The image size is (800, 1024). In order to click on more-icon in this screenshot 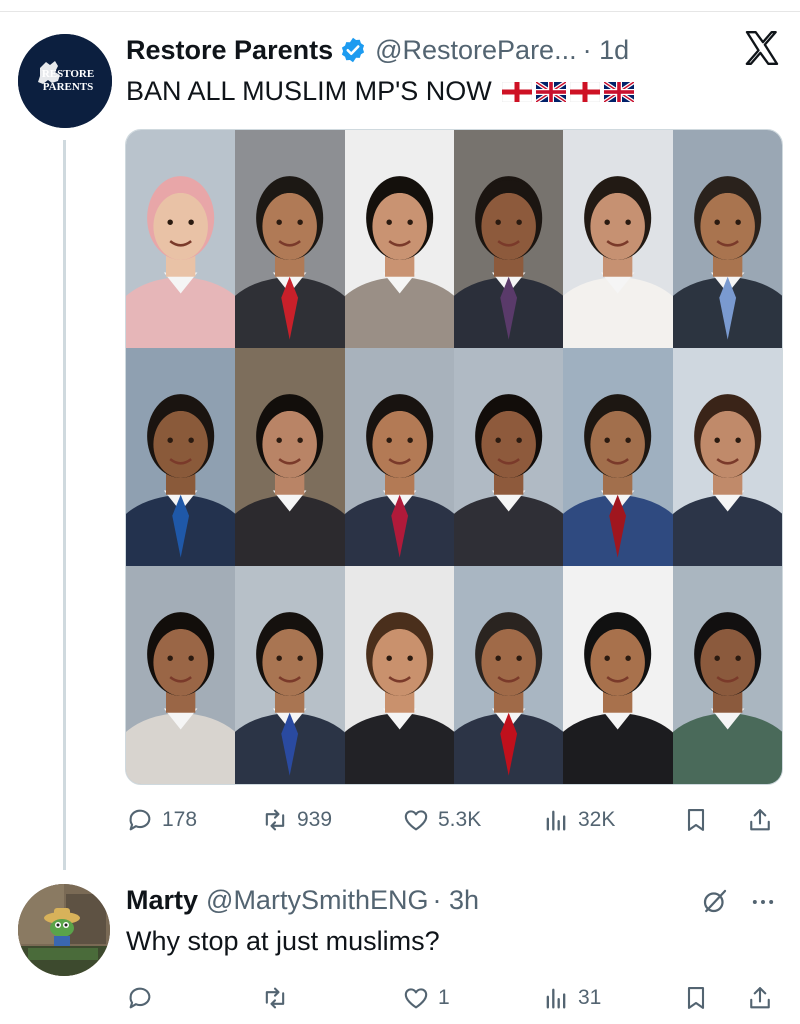, I will do `click(763, 902)`.